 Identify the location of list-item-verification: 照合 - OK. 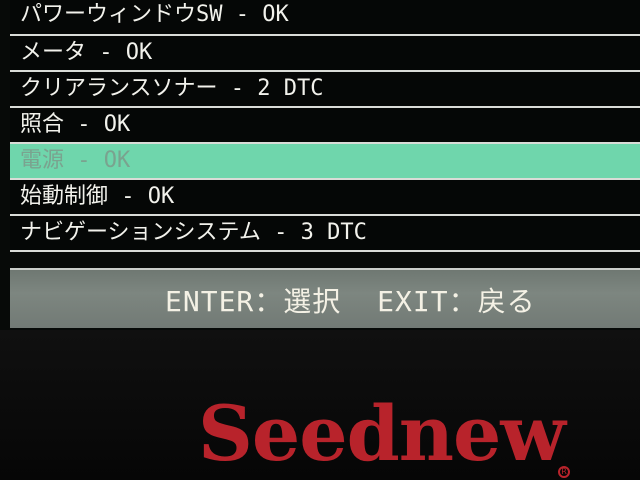
(325, 126).